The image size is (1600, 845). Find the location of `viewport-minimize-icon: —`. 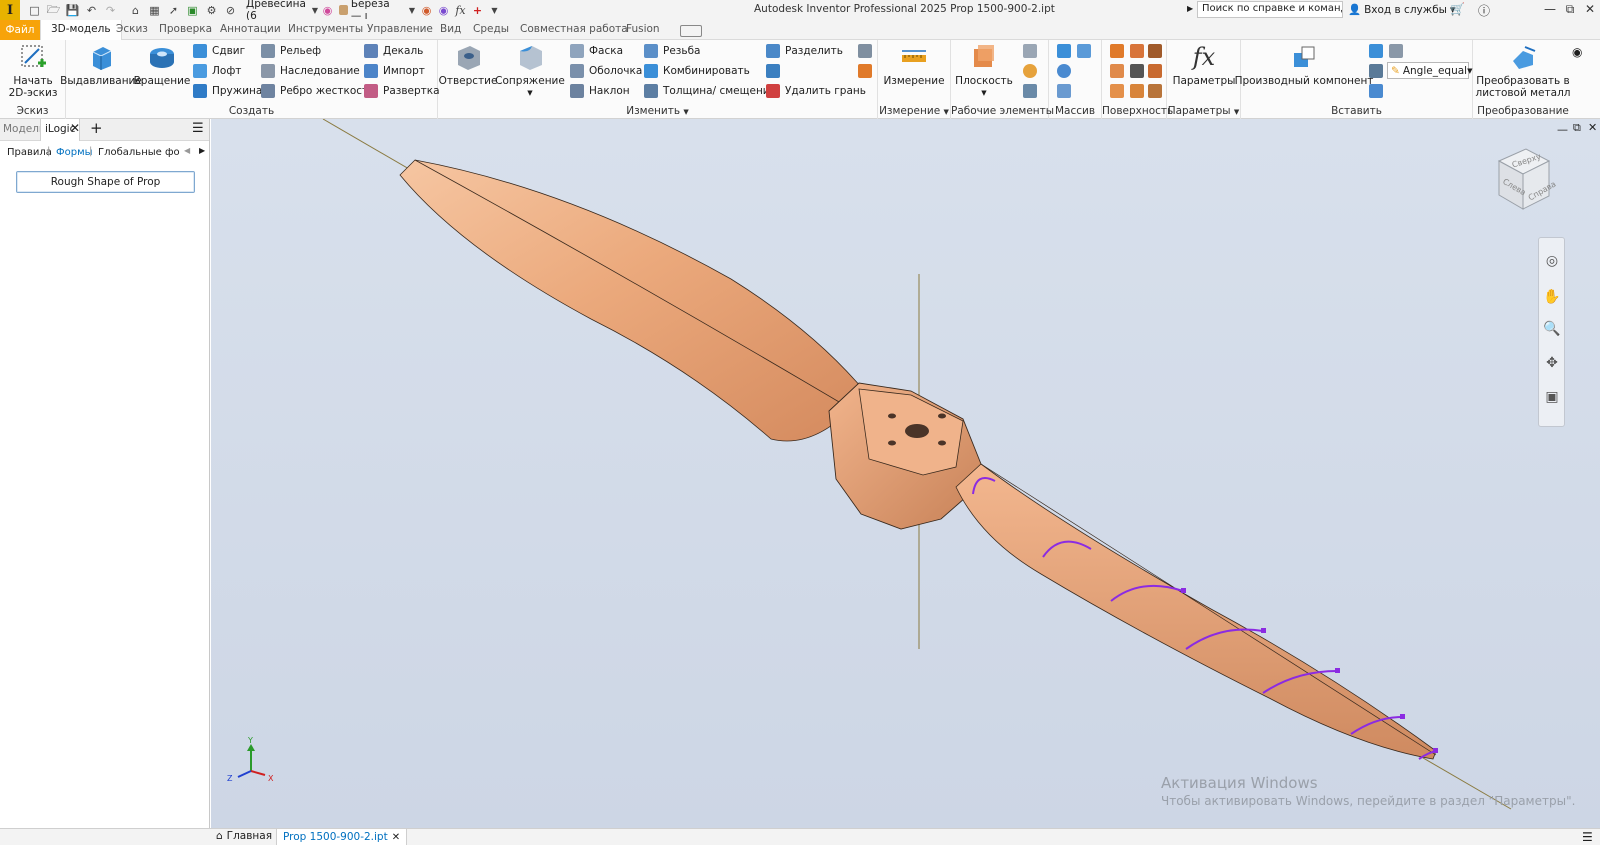

viewport-minimize-icon: — is located at coordinates (1562, 129).